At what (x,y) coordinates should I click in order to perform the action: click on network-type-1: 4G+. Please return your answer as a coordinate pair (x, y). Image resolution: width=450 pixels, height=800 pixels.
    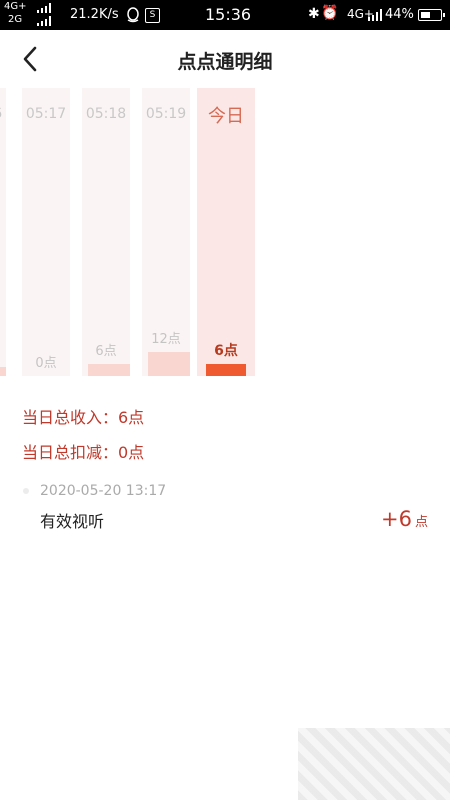
    Looking at the image, I should click on (15, 6).